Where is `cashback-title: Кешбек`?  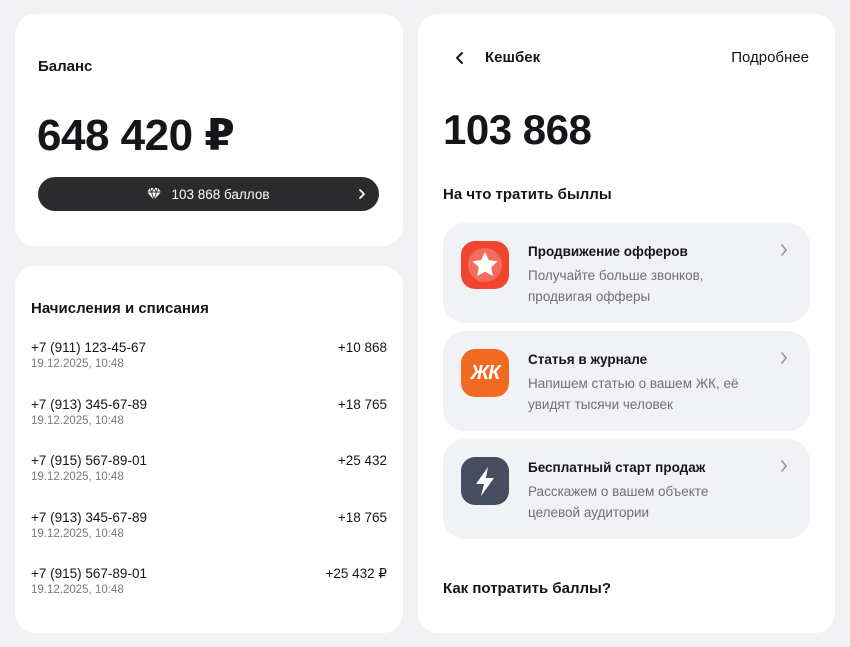 cashback-title: Кешбек is located at coordinates (513, 57).